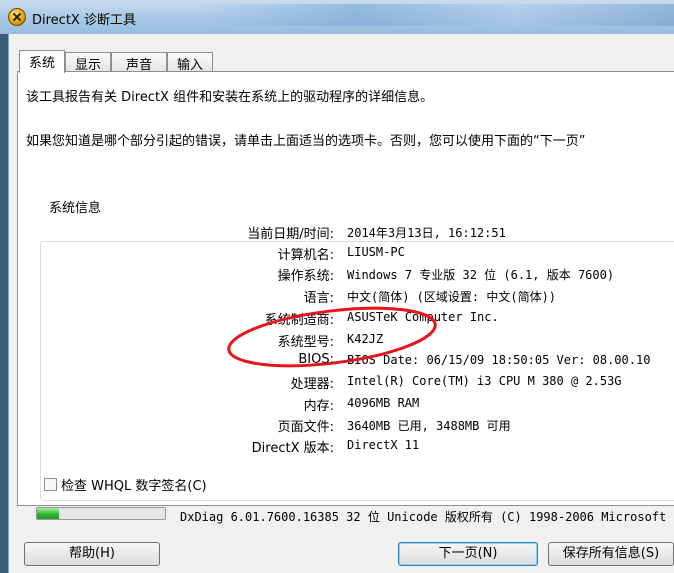  Describe the element at coordinates (305, 255) in the screenshot. I see `info-label: 计算机名:` at that location.